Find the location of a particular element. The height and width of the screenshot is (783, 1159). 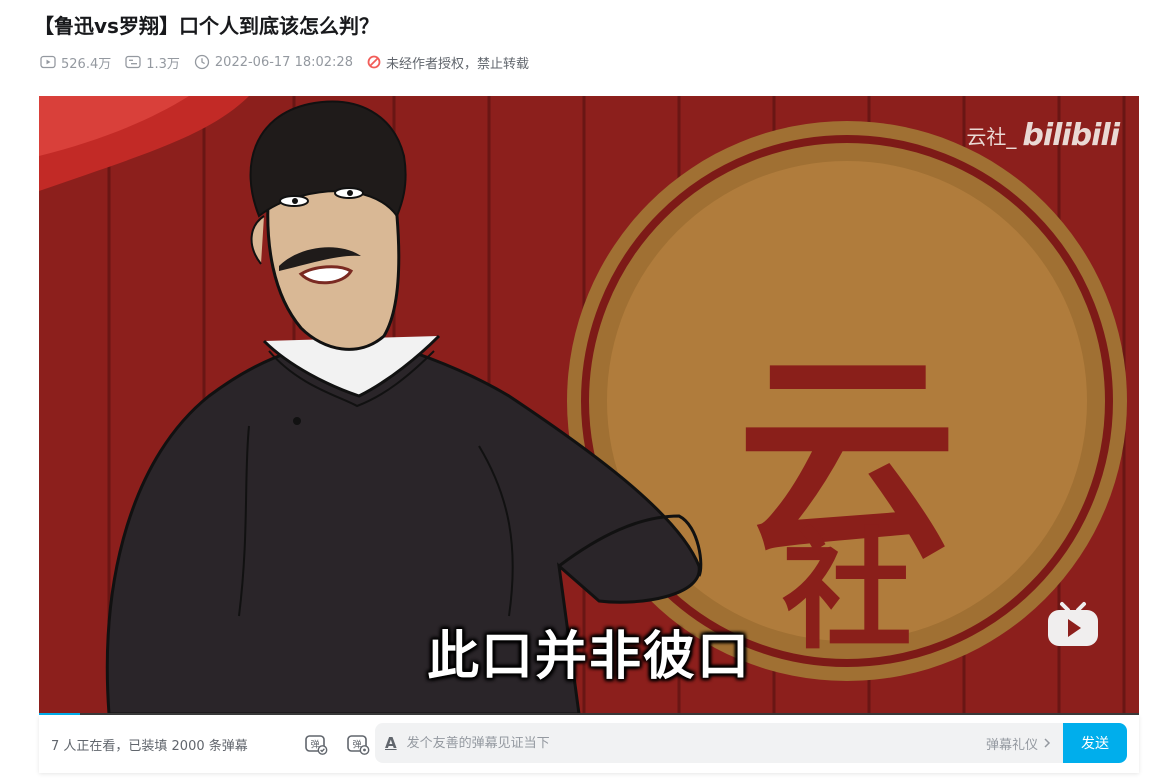

view-count: 526.4万 is located at coordinates (75, 62).